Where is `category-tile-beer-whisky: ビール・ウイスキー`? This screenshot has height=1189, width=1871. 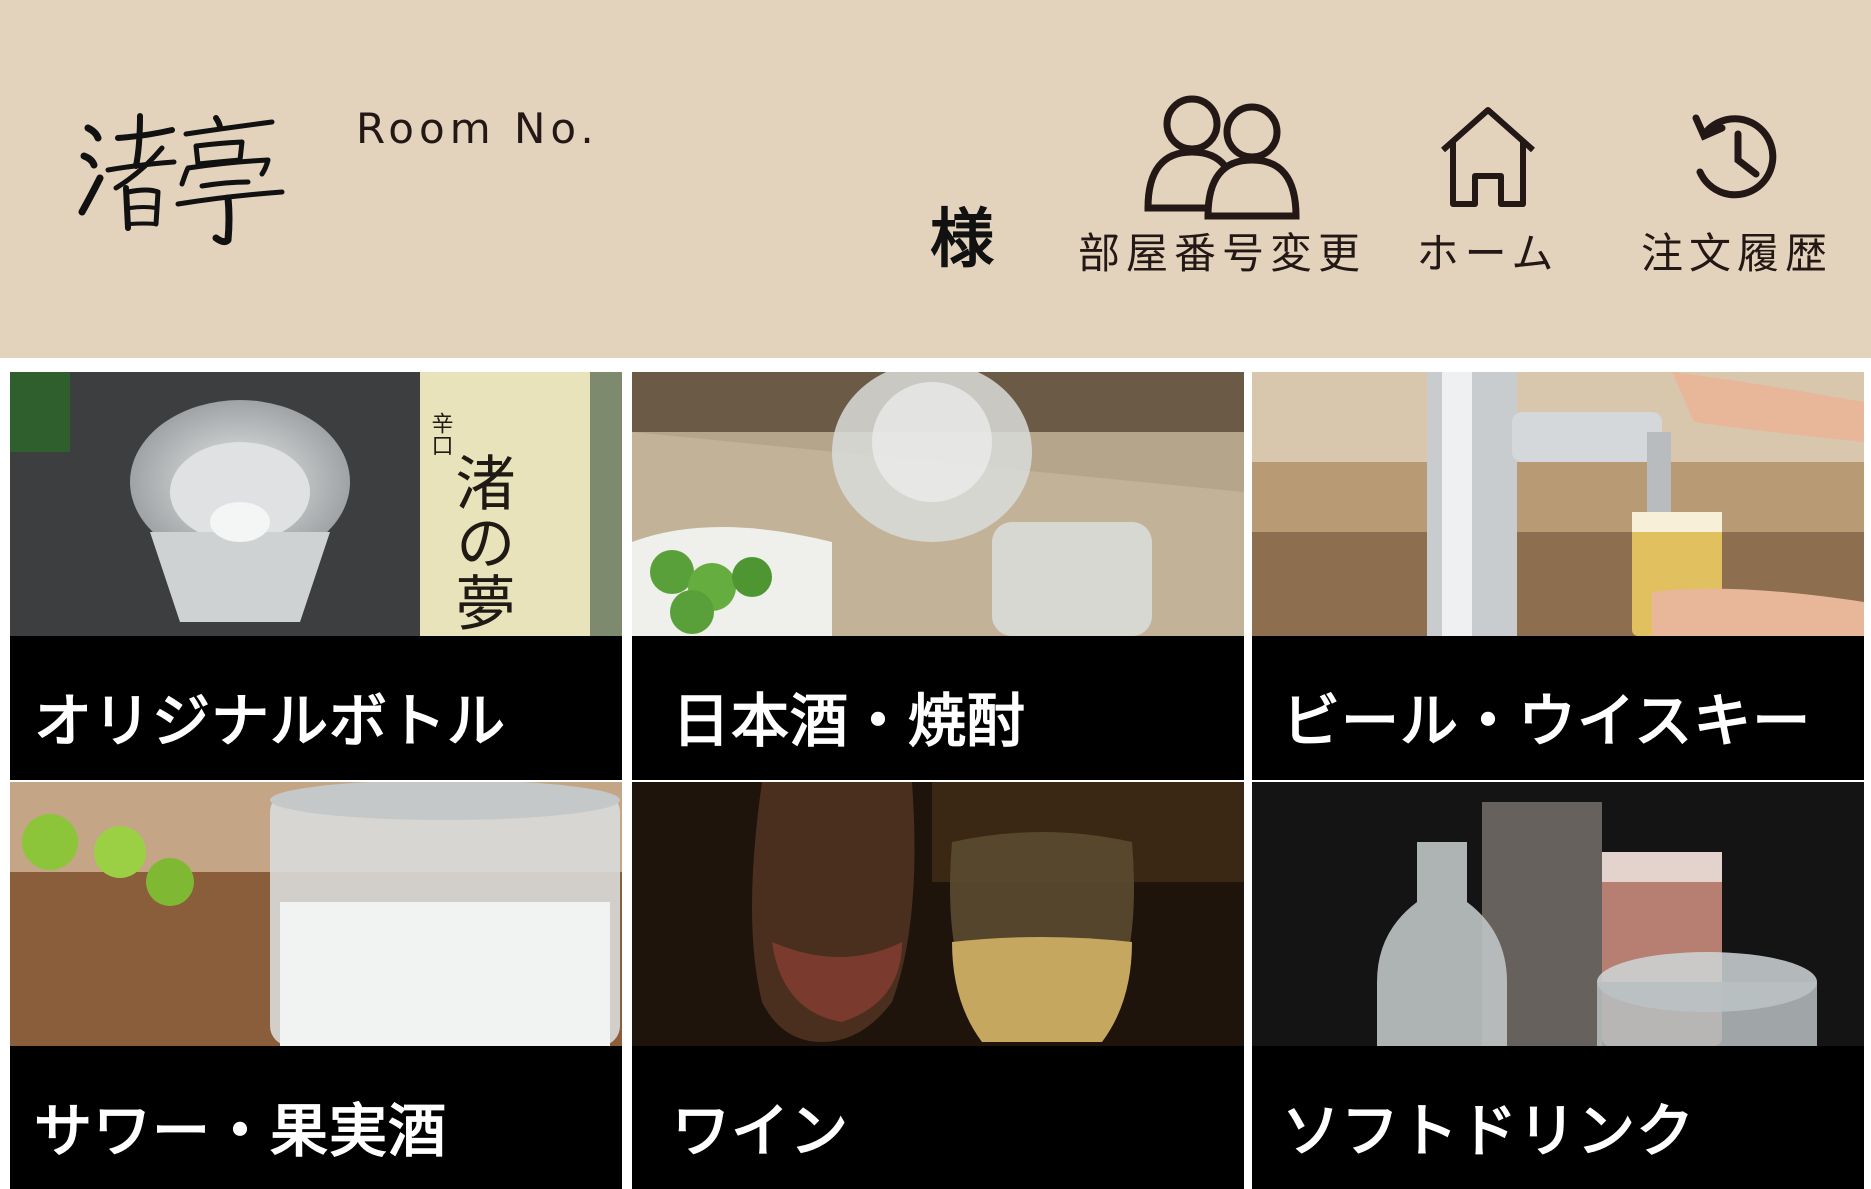
category-tile-beer-whisky: ビール・ウイスキー is located at coordinates (1558, 576).